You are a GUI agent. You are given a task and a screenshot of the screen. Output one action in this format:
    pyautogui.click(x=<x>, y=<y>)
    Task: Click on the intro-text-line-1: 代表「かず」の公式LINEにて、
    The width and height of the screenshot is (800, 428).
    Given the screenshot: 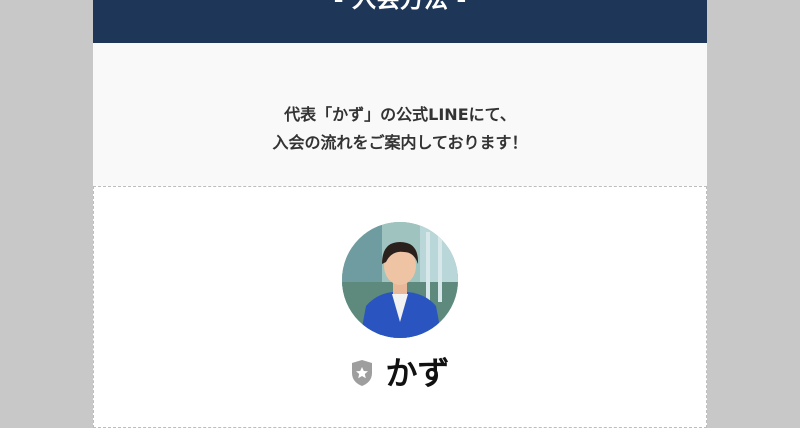 What is the action you would take?
    pyautogui.click(x=400, y=114)
    